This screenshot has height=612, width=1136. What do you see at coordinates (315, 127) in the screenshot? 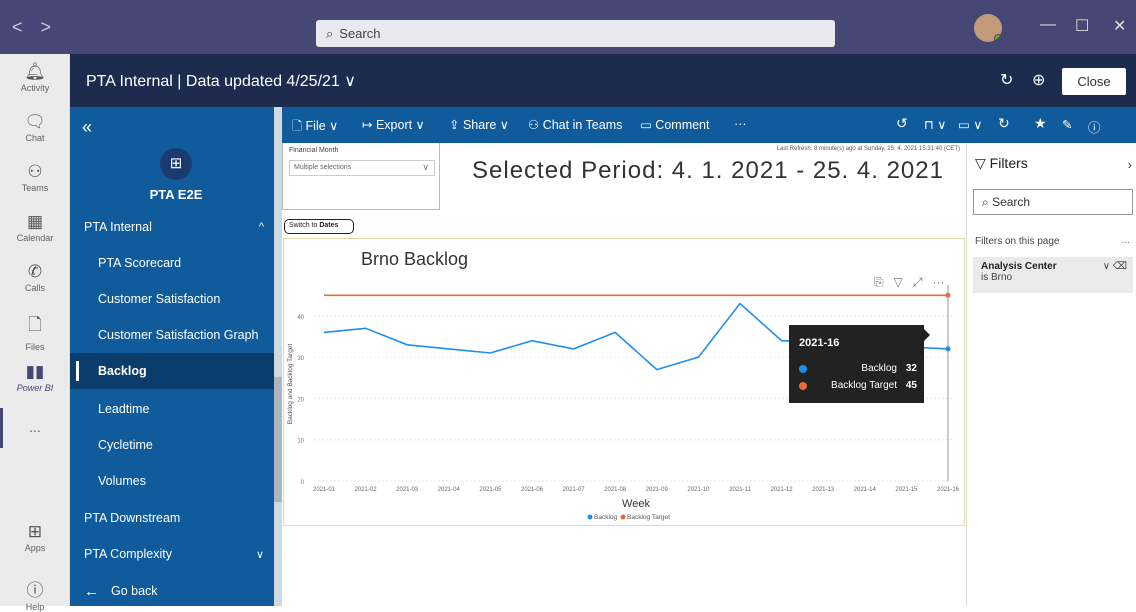
I see `file-menu-button: 🗋 File ∨` at bounding box center [315, 127].